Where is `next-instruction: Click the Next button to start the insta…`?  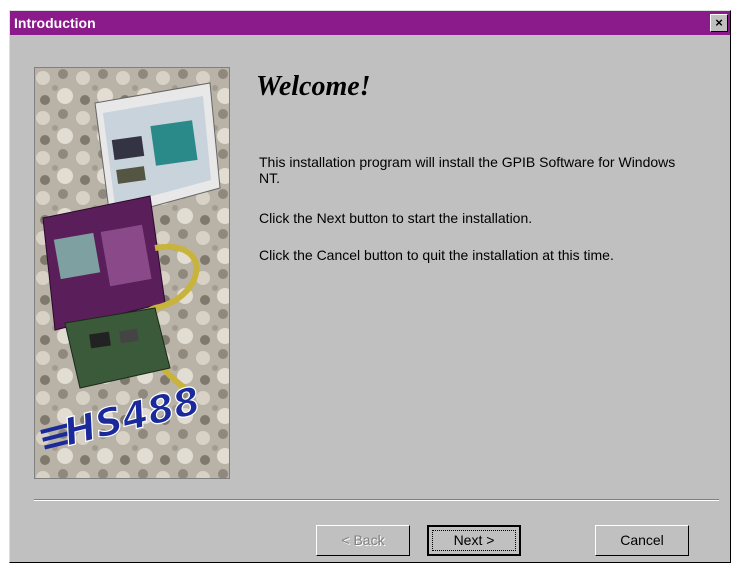 next-instruction: Click the Next button to start the insta… is located at coordinates (396, 218).